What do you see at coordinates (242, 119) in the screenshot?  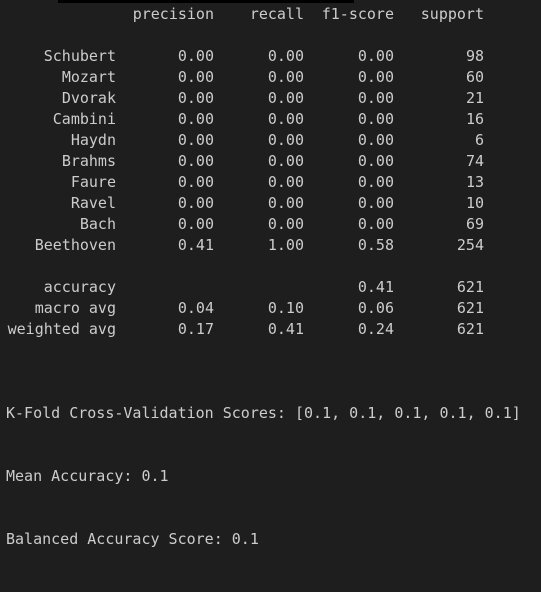 I see `table-row: Cambini 0.00 0.00 0.00 16` at bounding box center [242, 119].